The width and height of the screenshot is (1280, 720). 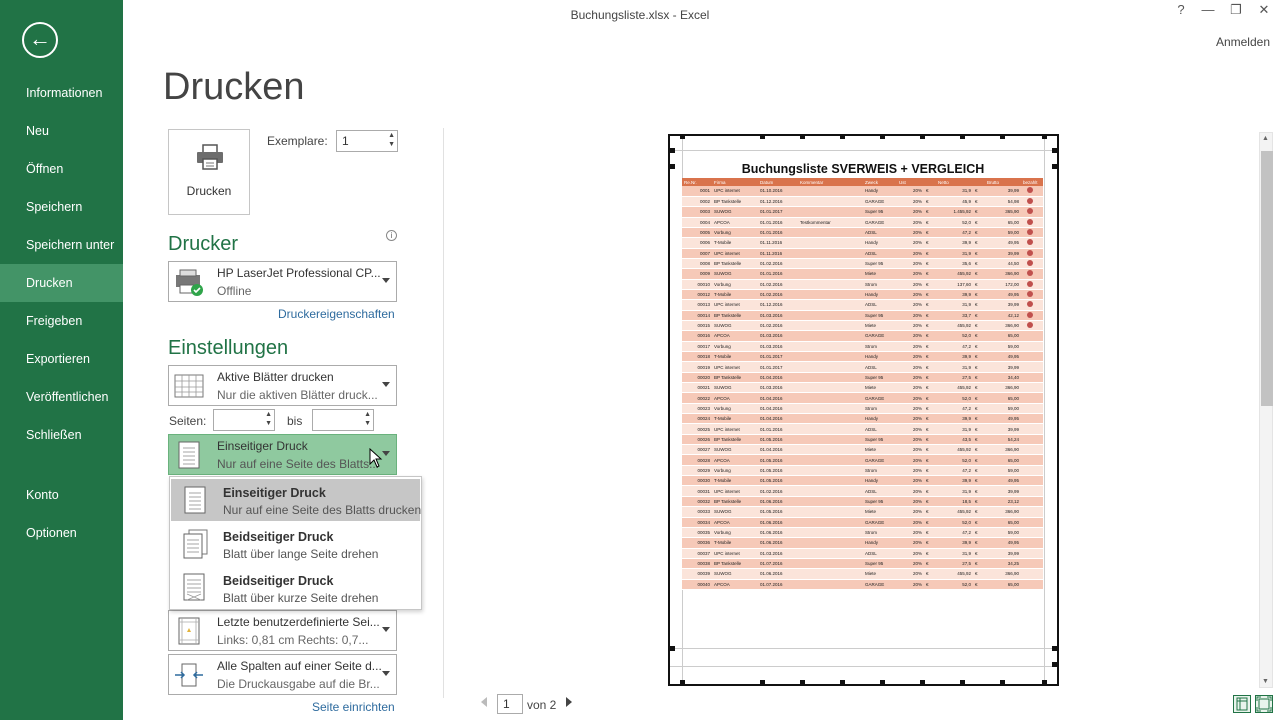 What do you see at coordinates (1208, 9) in the screenshot?
I see `minimize-icon: —` at bounding box center [1208, 9].